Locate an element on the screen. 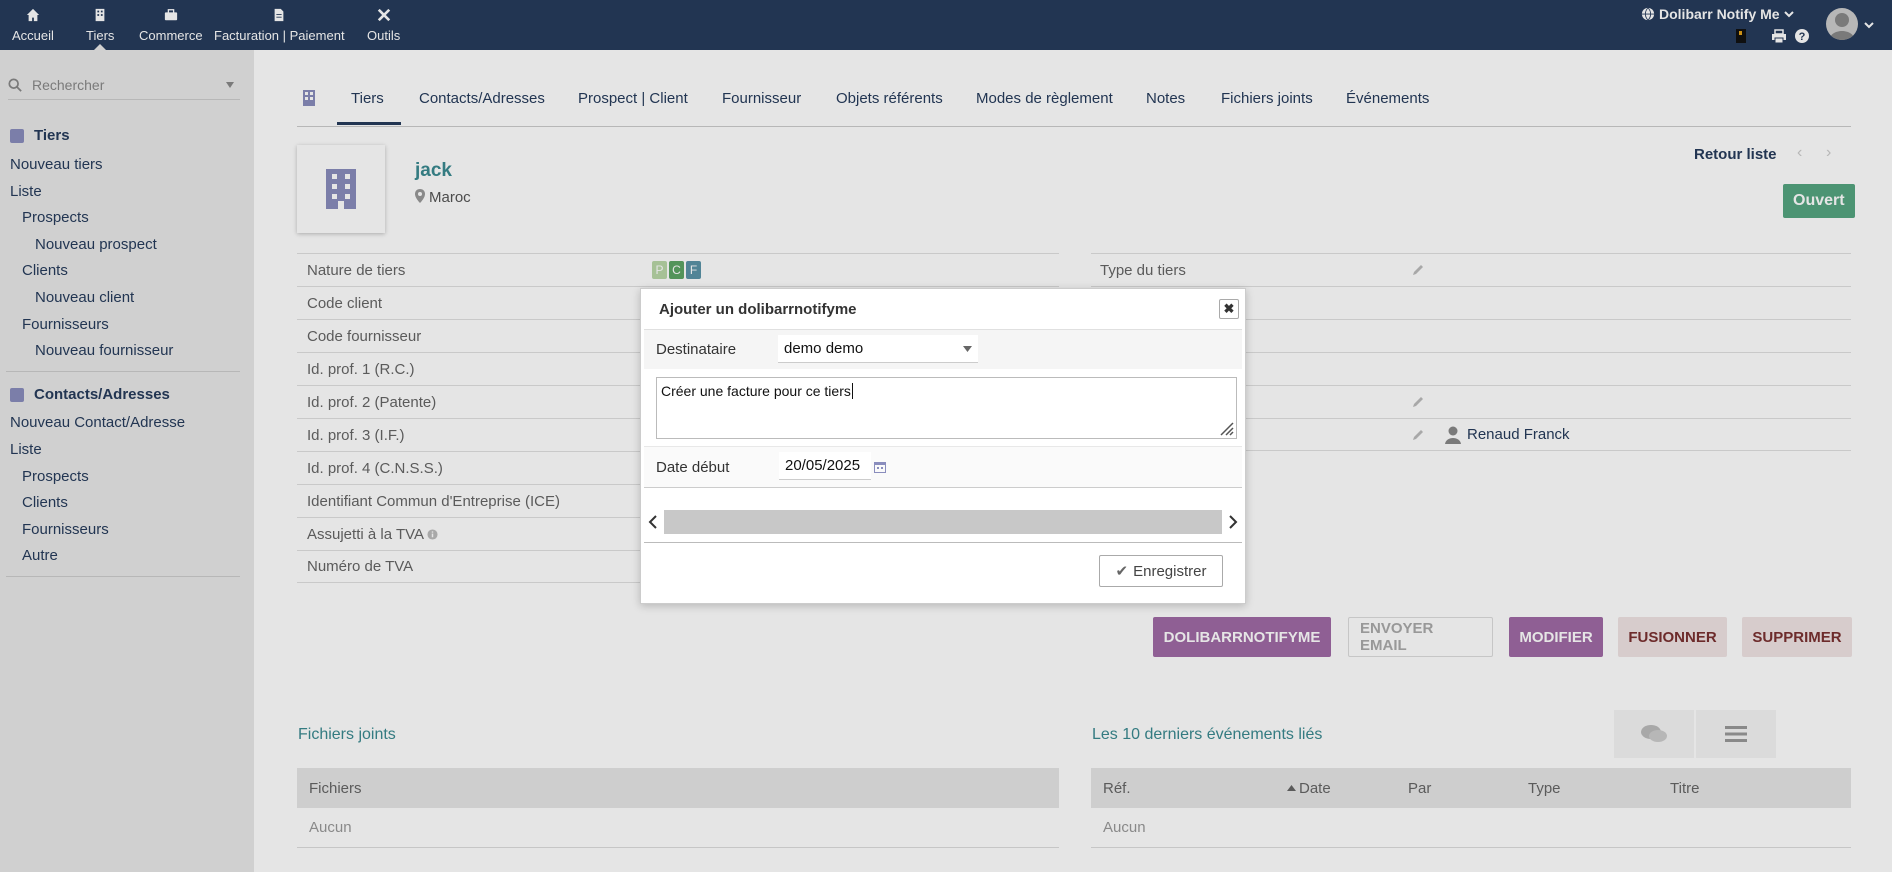 The width and height of the screenshot is (1892, 872). dialog-close-button: ✖ is located at coordinates (1229, 309).